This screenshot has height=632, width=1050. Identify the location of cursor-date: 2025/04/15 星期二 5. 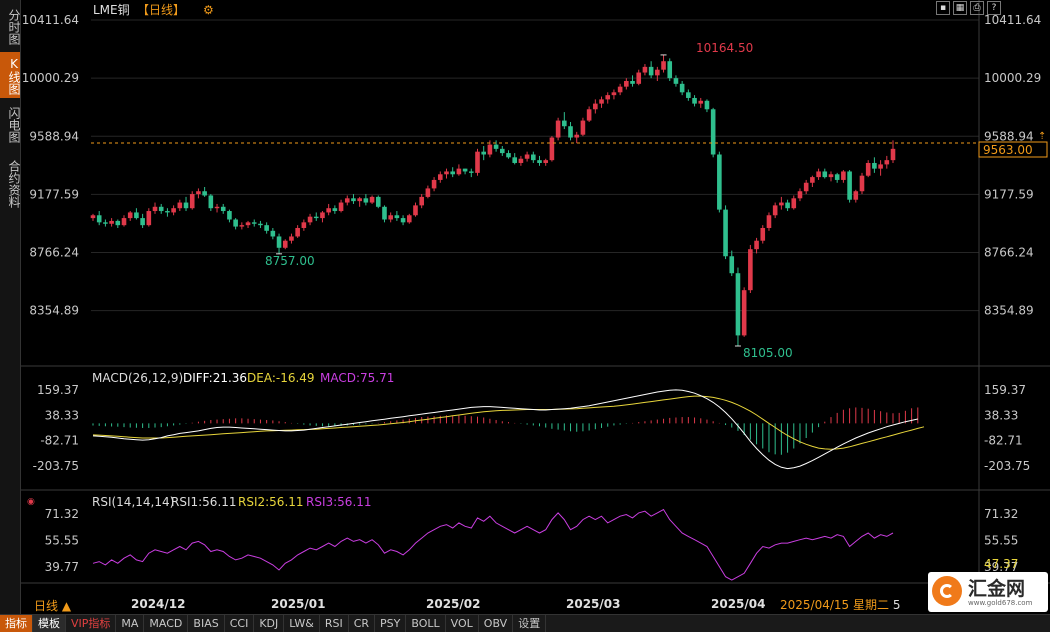
(840, 604).